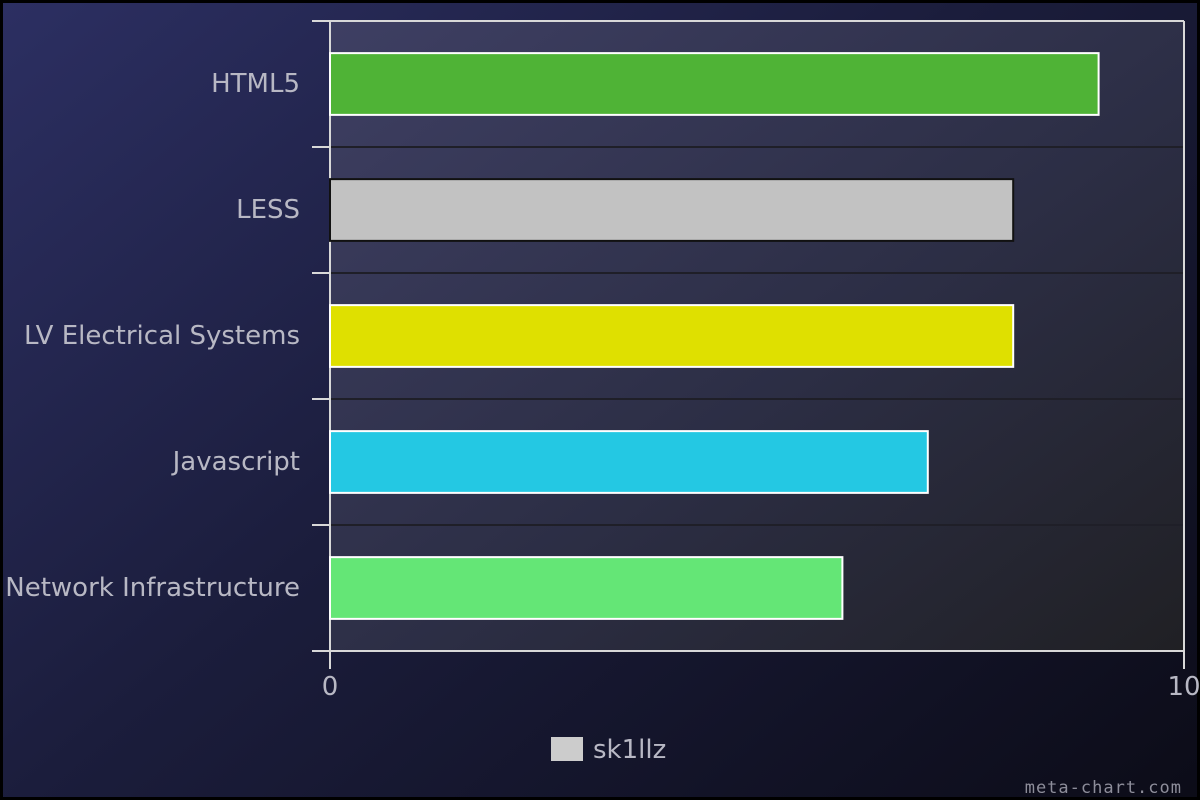  What do you see at coordinates (235, 462) in the screenshot?
I see `category-label: Javascript` at bounding box center [235, 462].